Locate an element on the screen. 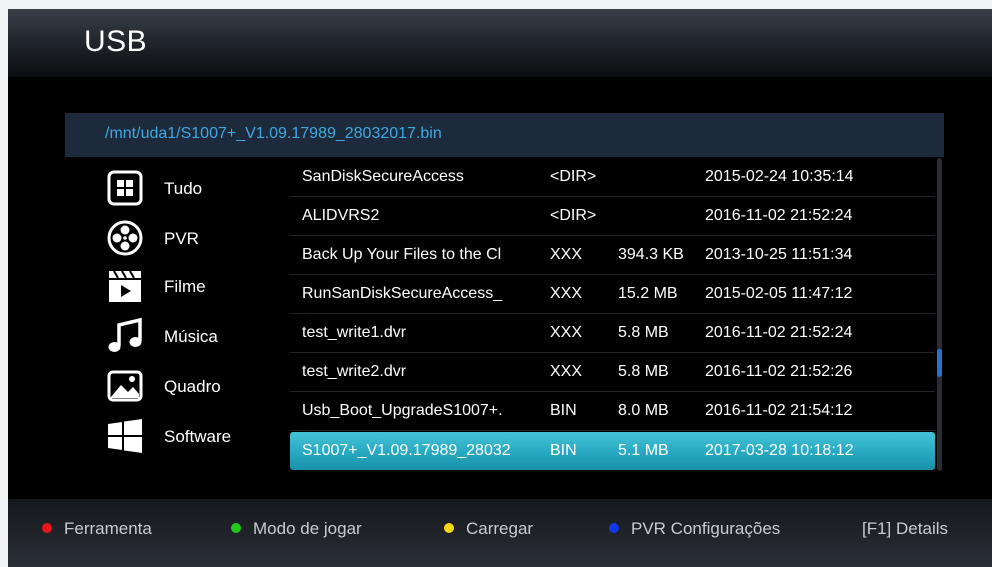 The height and width of the screenshot is (567, 992). hint-green-modo-de-jogar: Modo de jogar is located at coordinates (296, 529).